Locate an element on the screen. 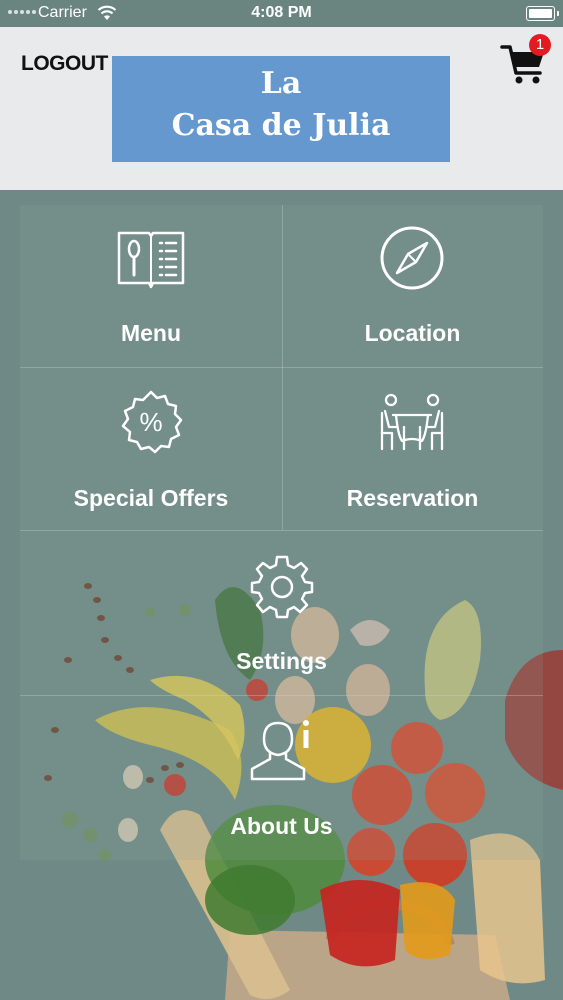 The image size is (563, 1000). special-offers-tile-label: Special Offers is located at coordinates (151, 498).